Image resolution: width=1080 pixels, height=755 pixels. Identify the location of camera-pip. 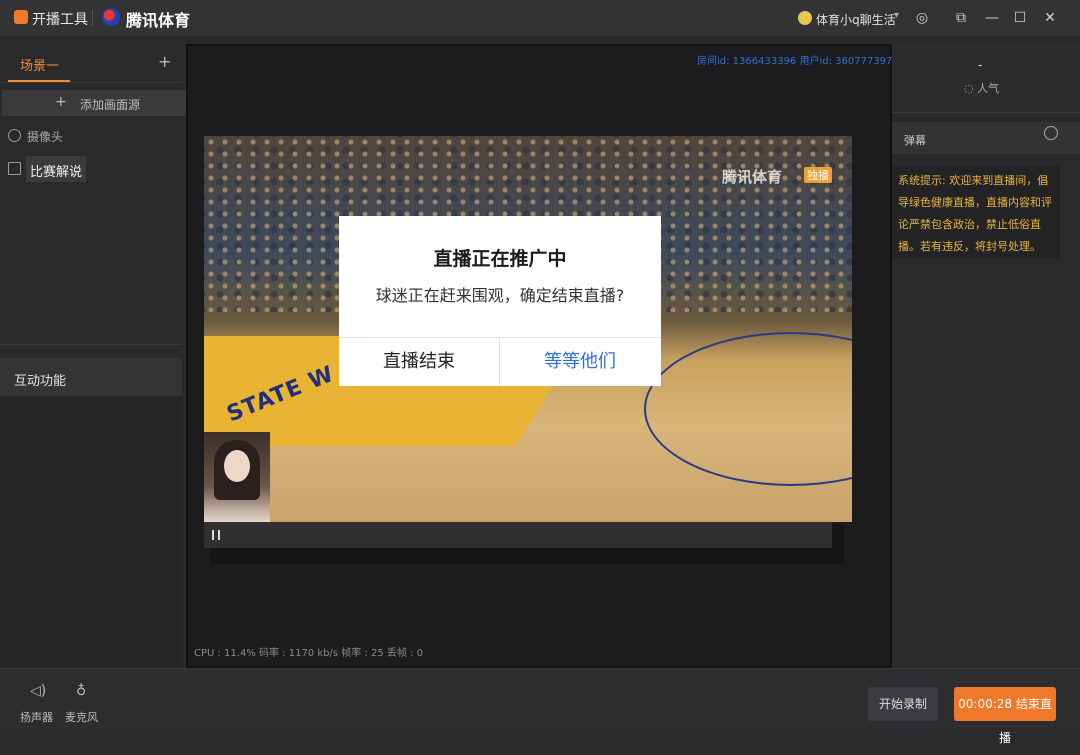
(237, 477).